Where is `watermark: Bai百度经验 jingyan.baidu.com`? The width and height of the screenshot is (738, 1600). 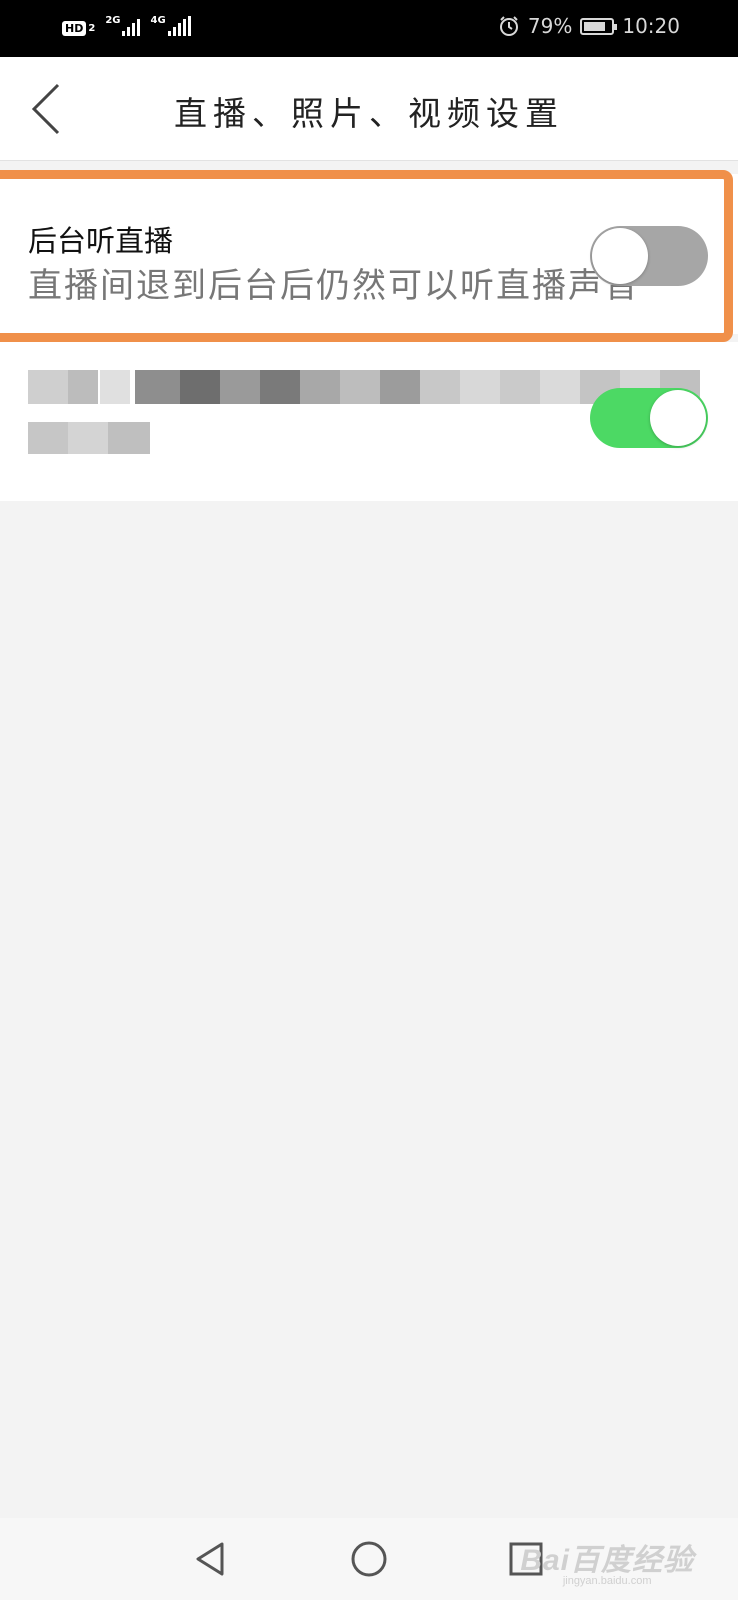
watermark: Bai百度经验 jingyan.baidu.com is located at coordinates (607, 1561).